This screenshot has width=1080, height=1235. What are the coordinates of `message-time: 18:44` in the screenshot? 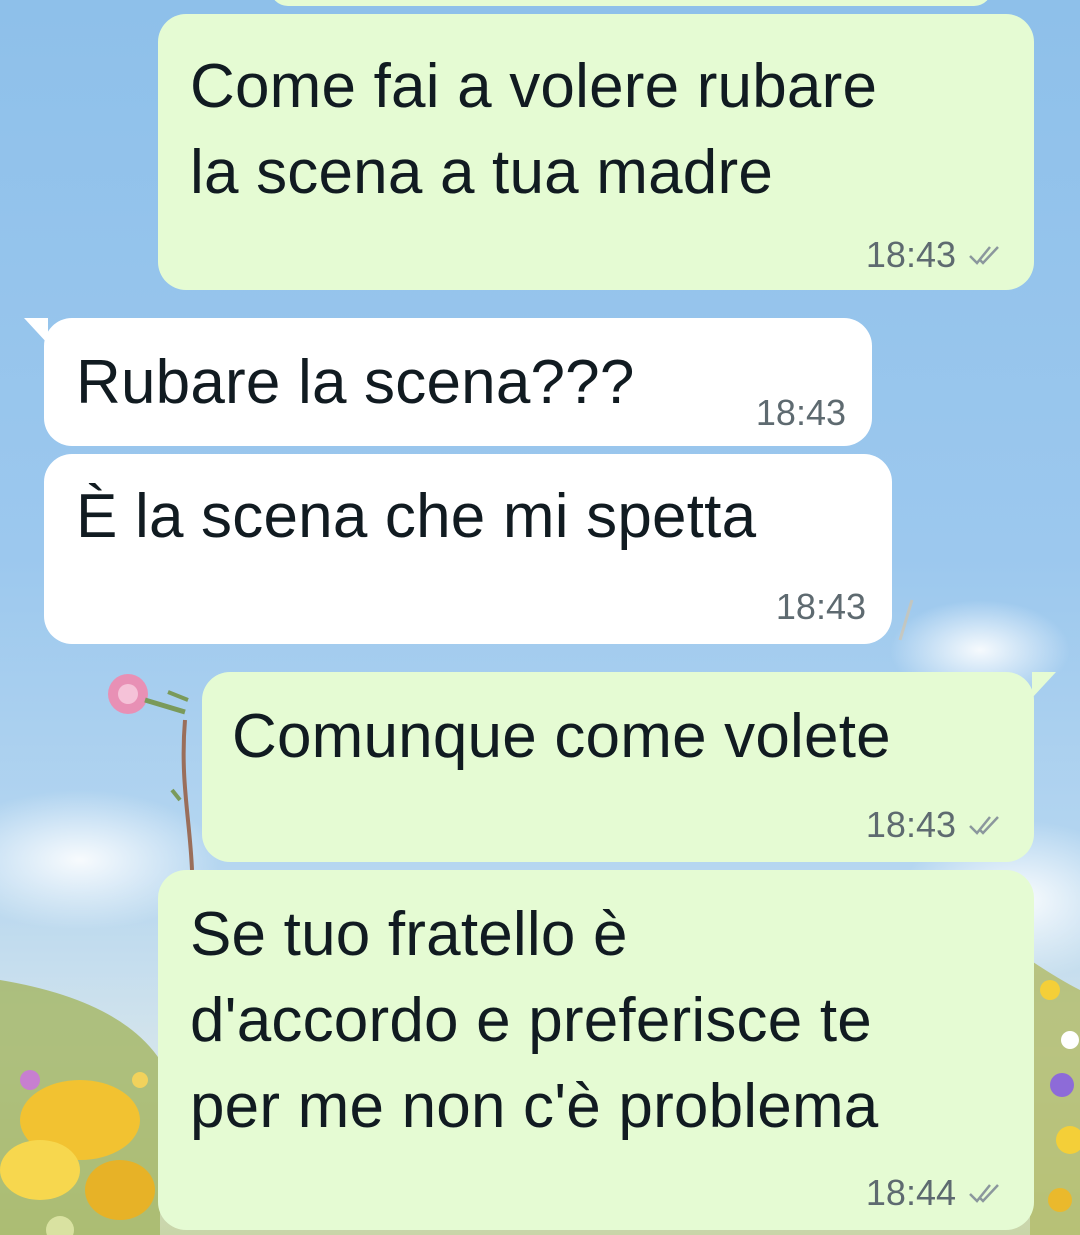 It's located at (910, 1192).